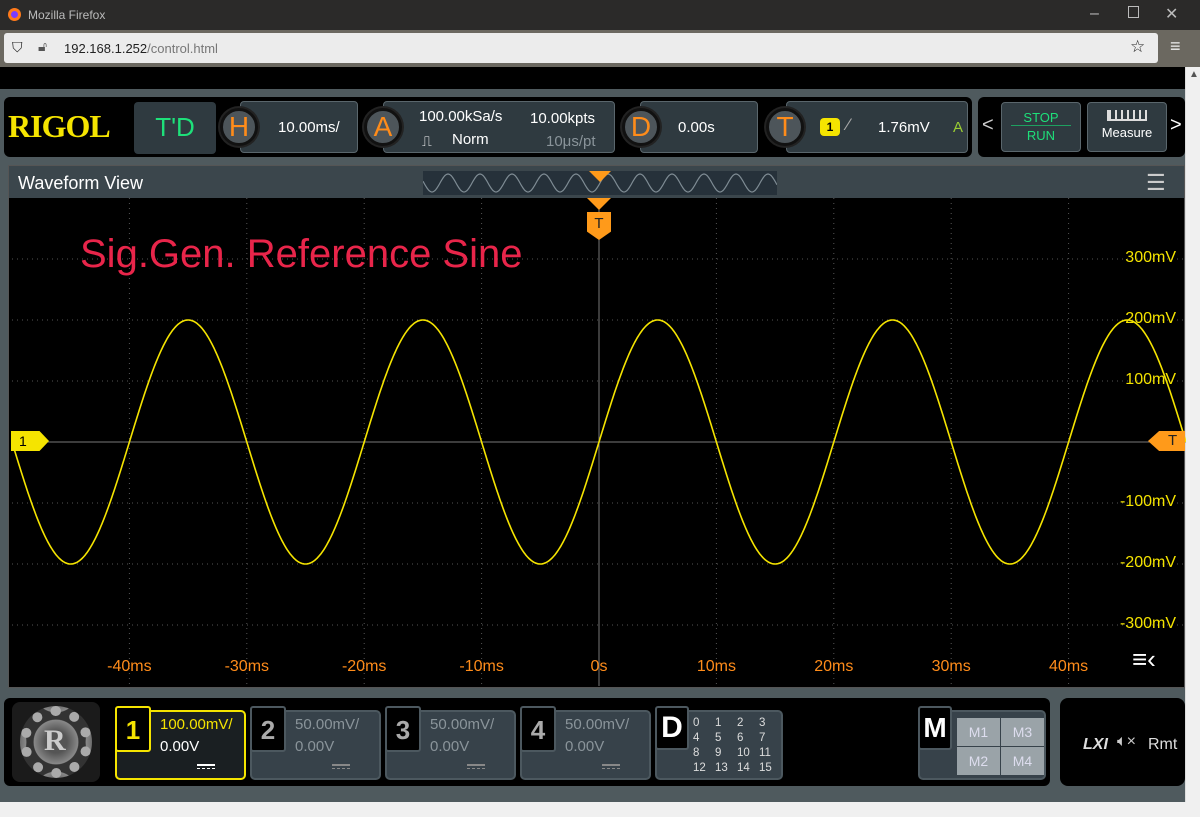 The width and height of the screenshot is (1200, 817). What do you see at coordinates (1133, 12) in the screenshot?
I see `maximize-button` at bounding box center [1133, 12].